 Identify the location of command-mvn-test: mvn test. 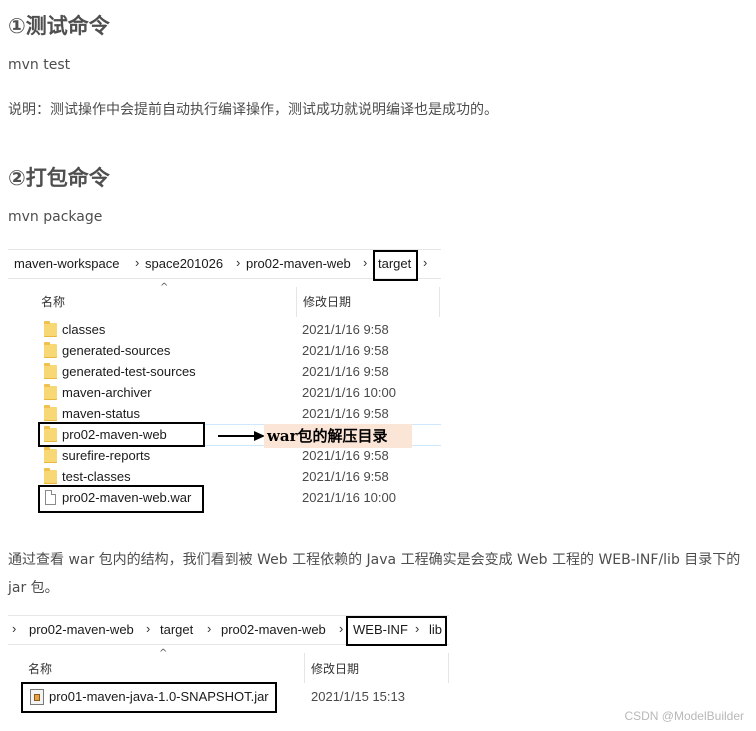
(39, 65).